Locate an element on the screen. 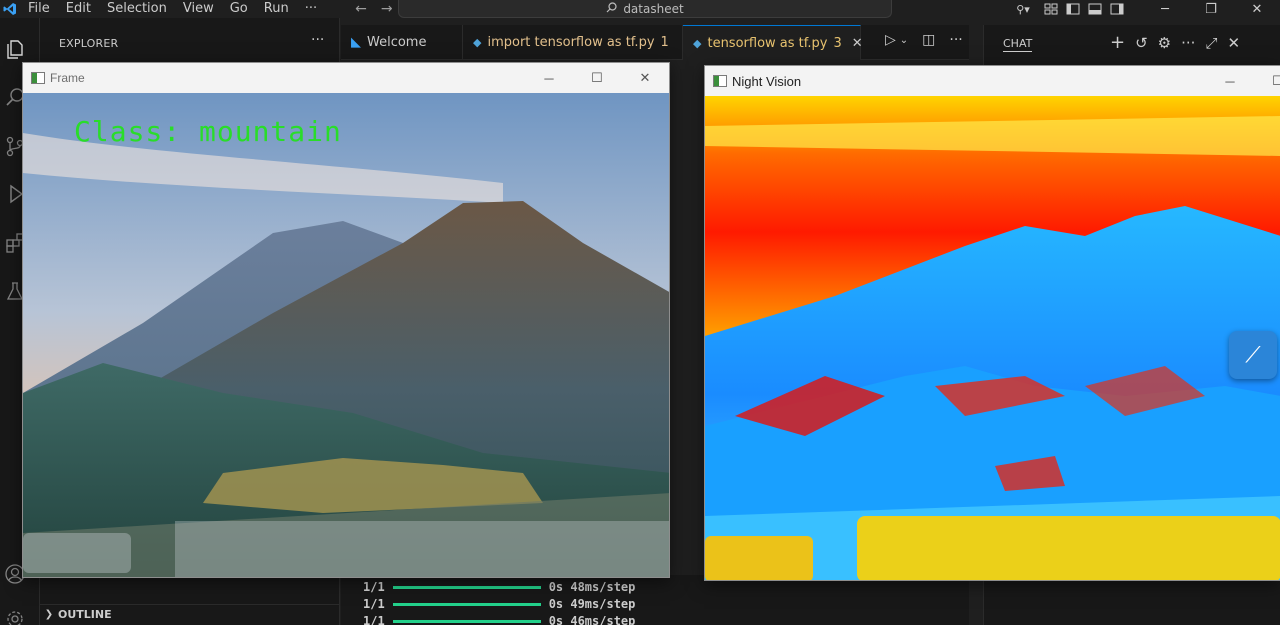  menu-run: Run is located at coordinates (276, 9).